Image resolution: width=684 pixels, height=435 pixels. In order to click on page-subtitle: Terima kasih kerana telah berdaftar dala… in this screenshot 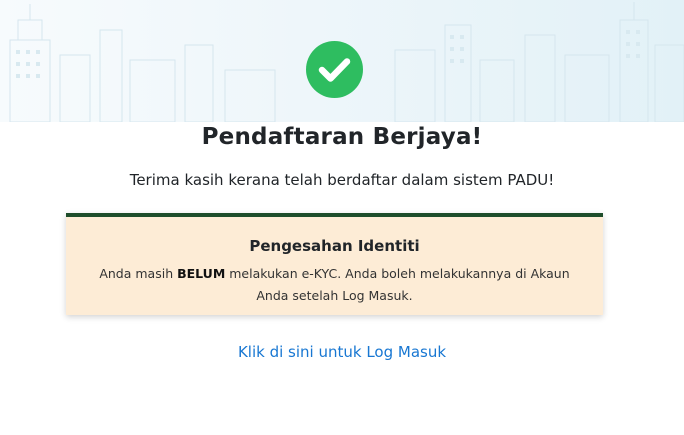, I will do `click(342, 180)`.